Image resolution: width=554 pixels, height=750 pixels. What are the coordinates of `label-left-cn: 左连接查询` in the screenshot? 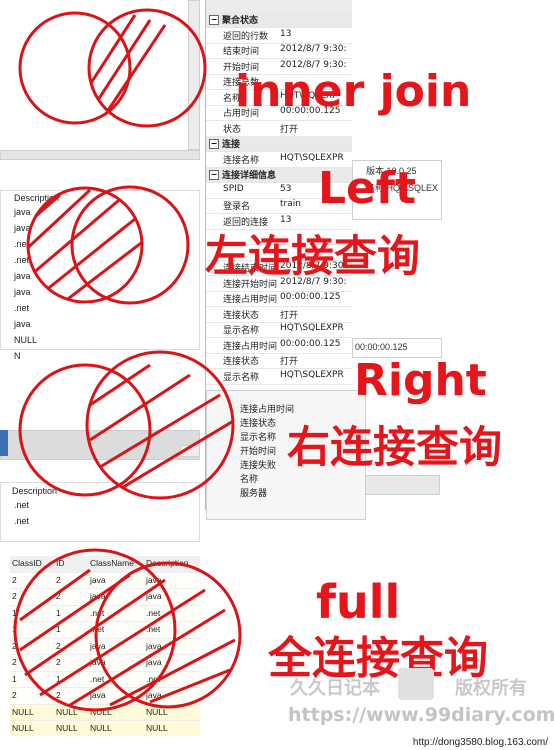 It's located at (312, 257).